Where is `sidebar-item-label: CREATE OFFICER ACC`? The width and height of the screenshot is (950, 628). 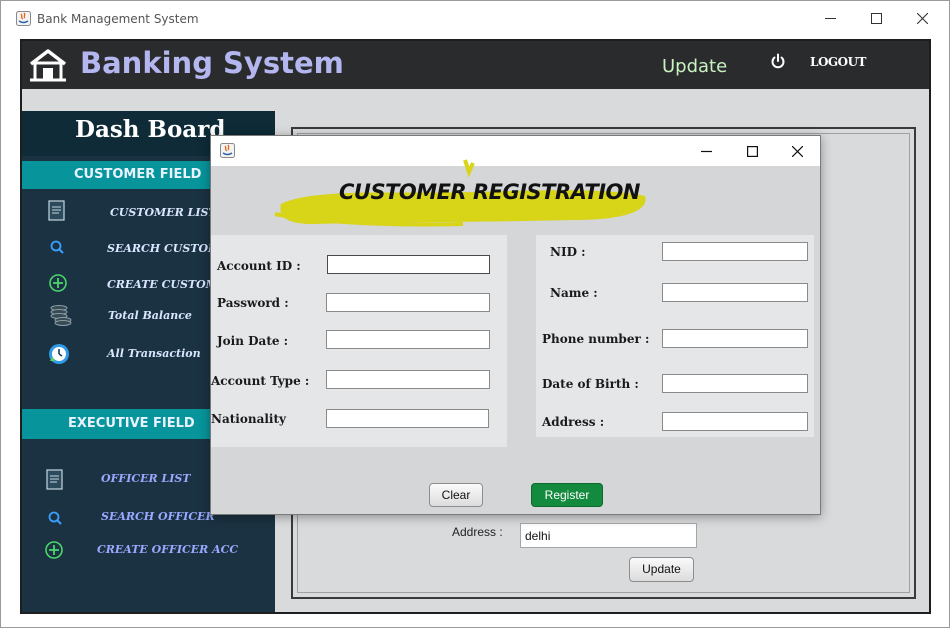
sidebar-item-label: CREATE OFFICER ACC is located at coordinates (168, 549).